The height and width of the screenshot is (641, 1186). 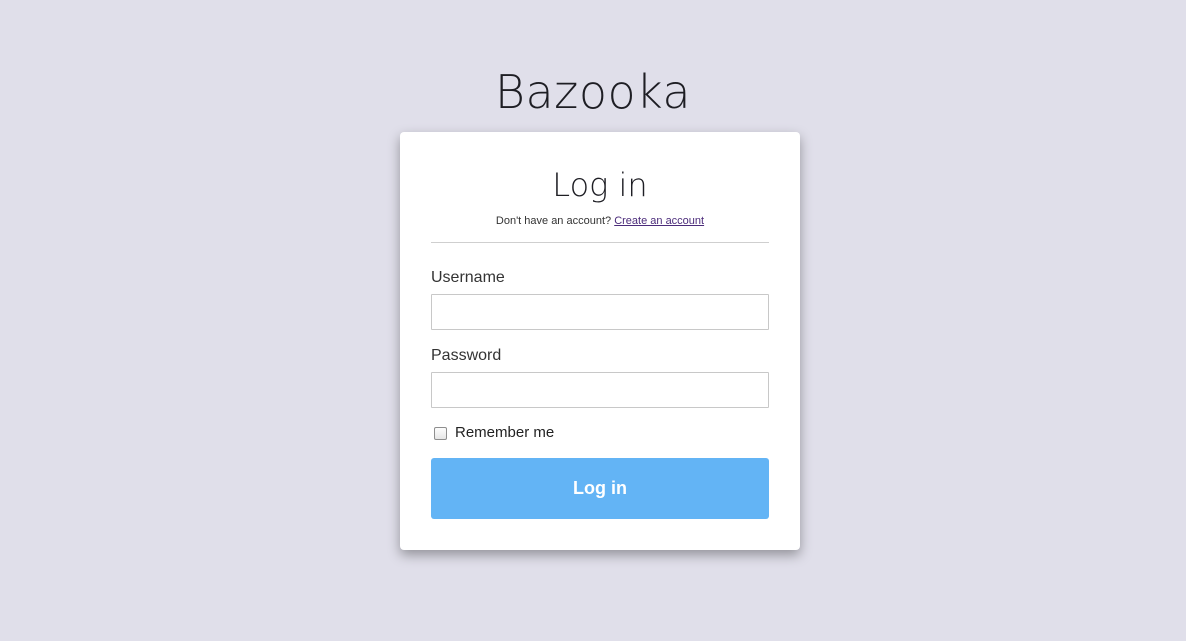 I want to click on signup-prompt-line: Don't have an account? Create an account, so click(x=600, y=221).